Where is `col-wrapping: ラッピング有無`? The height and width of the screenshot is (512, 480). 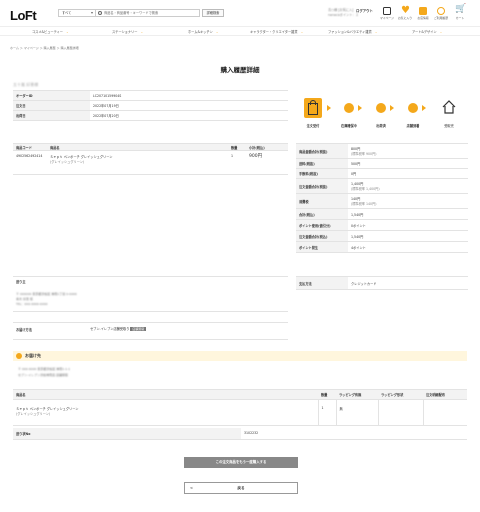
col-wrapping: ラッピング有無 is located at coordinates (357, 394).